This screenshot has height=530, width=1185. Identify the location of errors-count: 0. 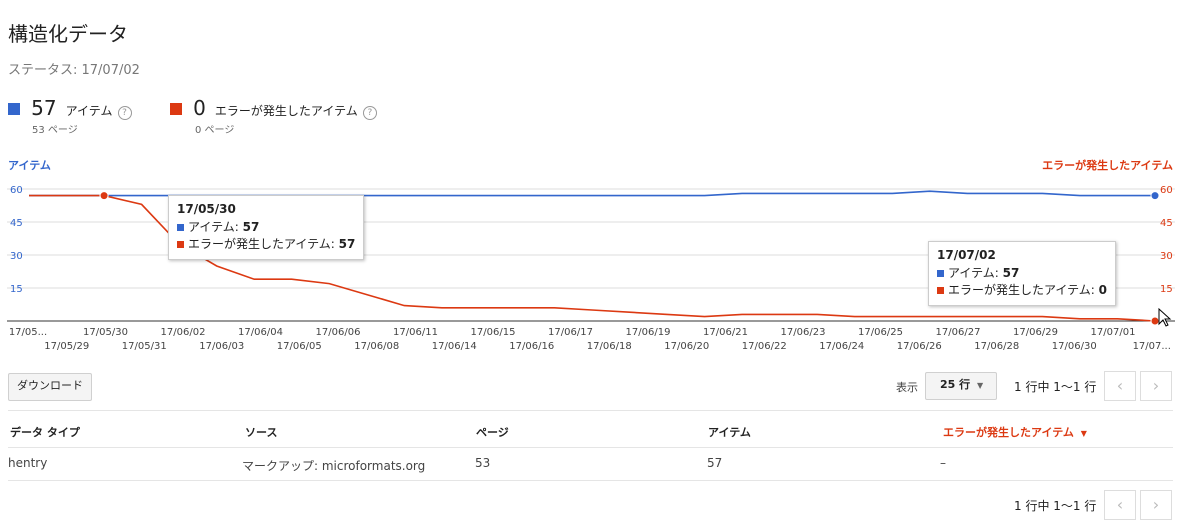
(199, 108).